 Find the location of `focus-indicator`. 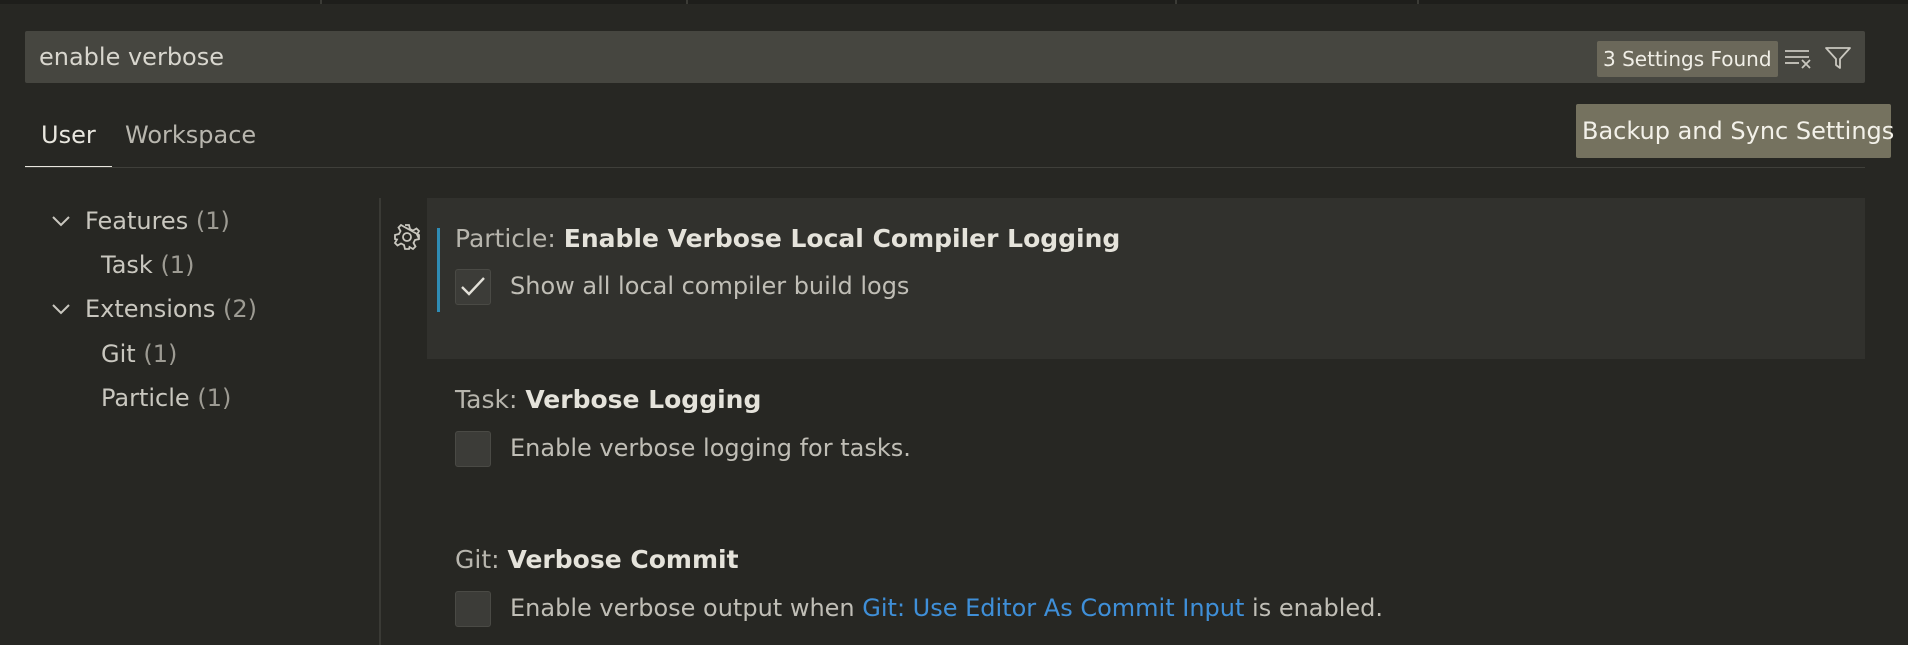

focus-indicator is located at coordinates (438, 270).